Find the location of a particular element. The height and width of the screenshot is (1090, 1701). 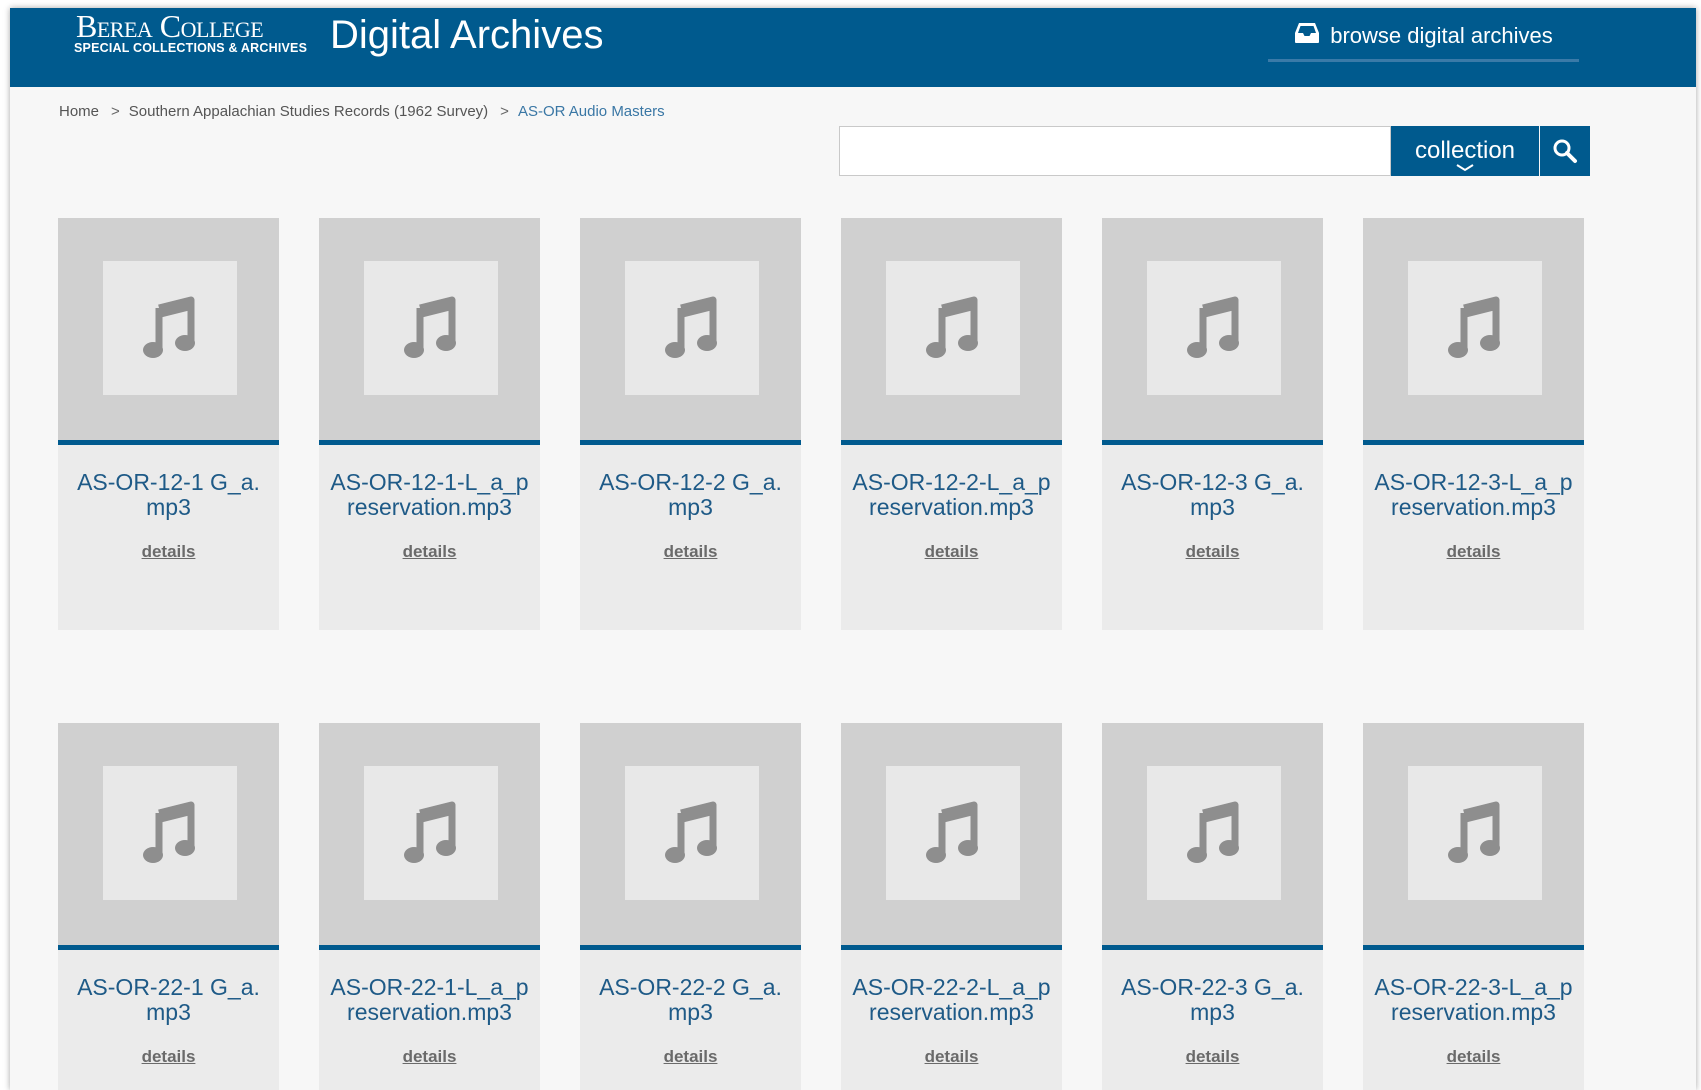

search-bar: collection is located at coordinates (1214, 151).